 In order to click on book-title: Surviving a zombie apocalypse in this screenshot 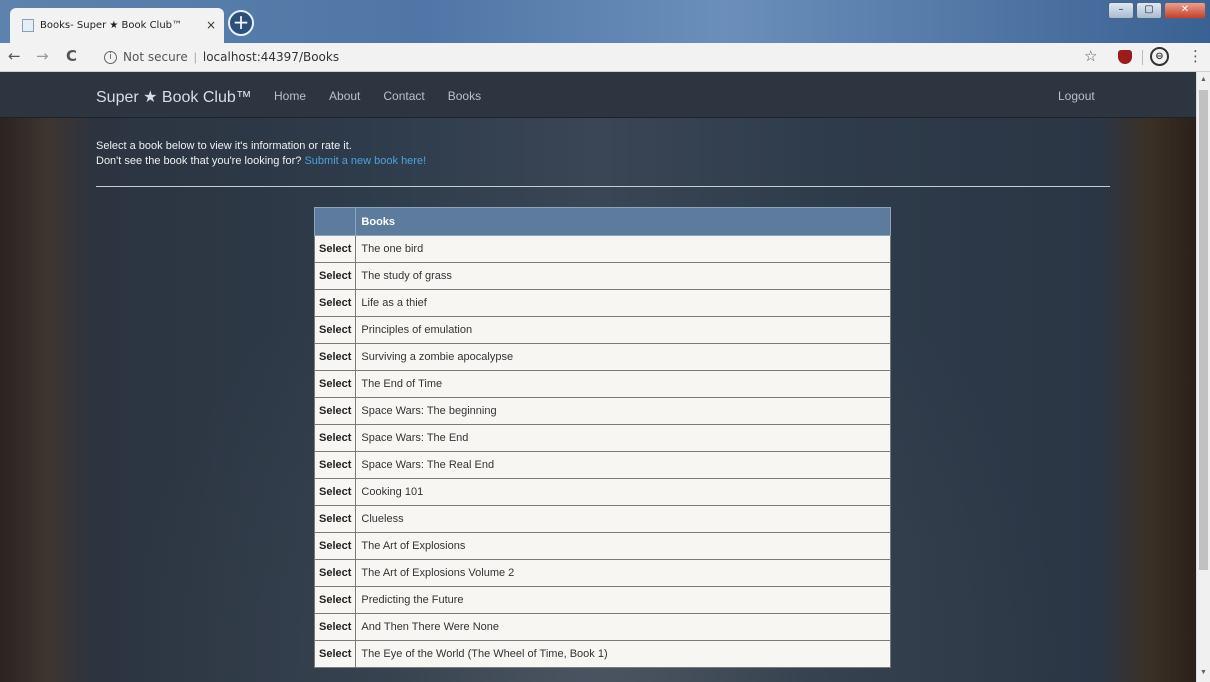, I will do `click(623, 357)`.